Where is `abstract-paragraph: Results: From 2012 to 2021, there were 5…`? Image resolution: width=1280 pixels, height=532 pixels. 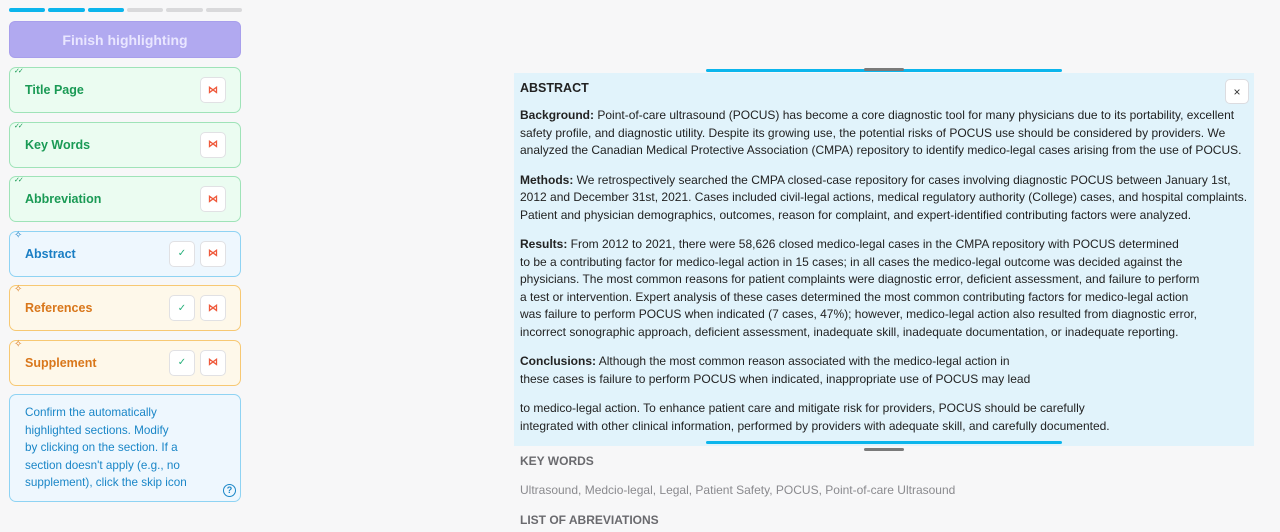 abstract-paragraph: Results: From 2012 to 2021, there were 5… is located at coordinates (884, 288).